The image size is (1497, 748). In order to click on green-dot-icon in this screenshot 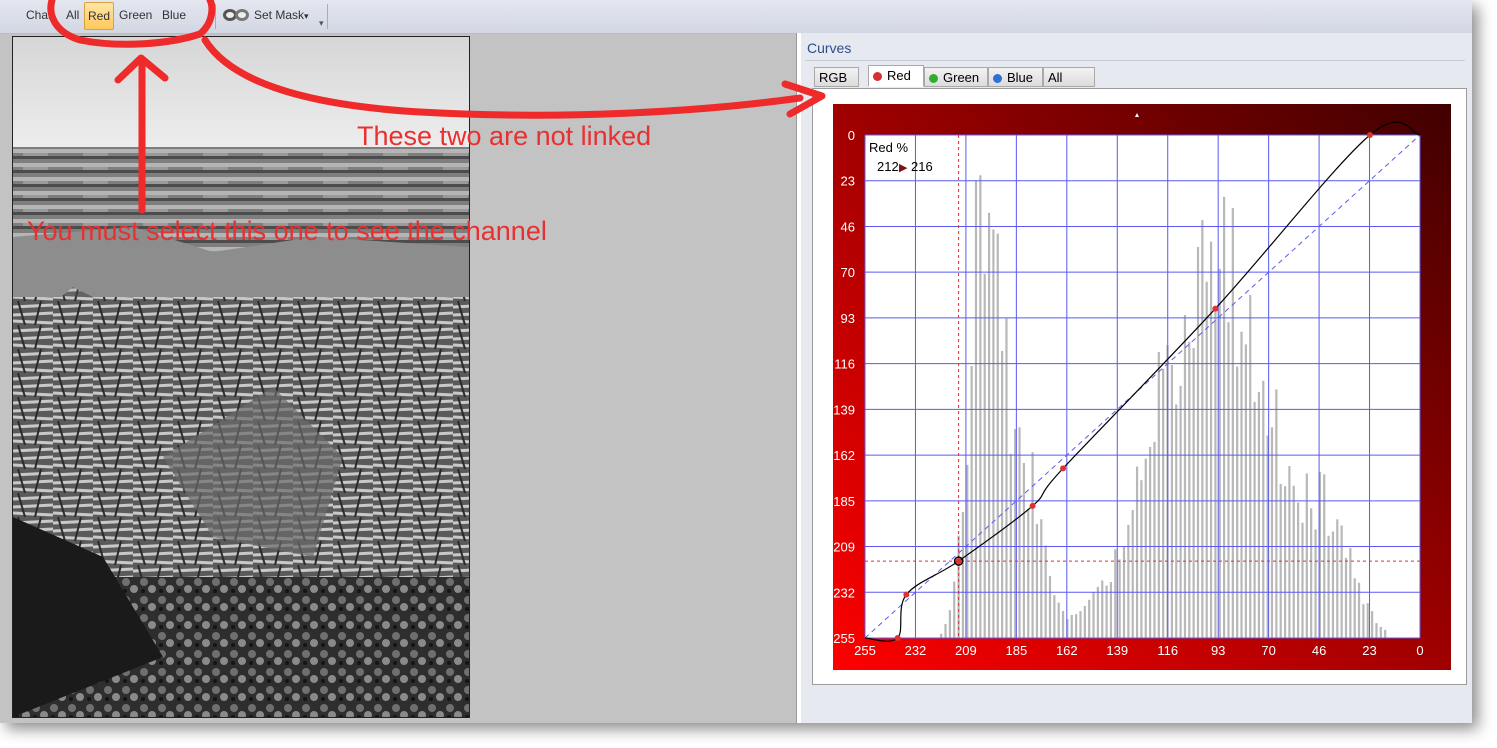, I will do `click(933, 79)`.